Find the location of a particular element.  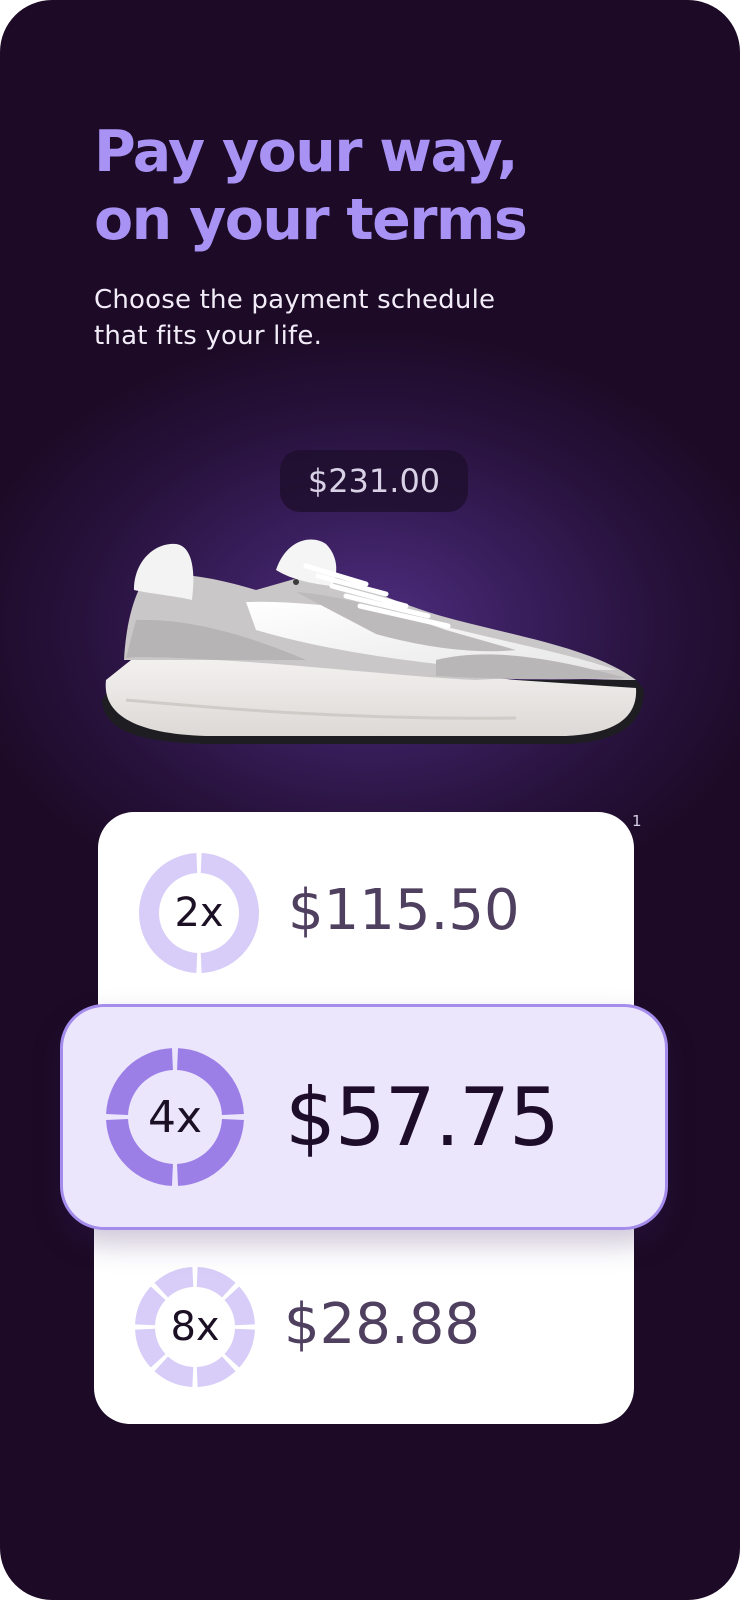

headline-line-1: Pay your way, is located at coordinates (306, 152).